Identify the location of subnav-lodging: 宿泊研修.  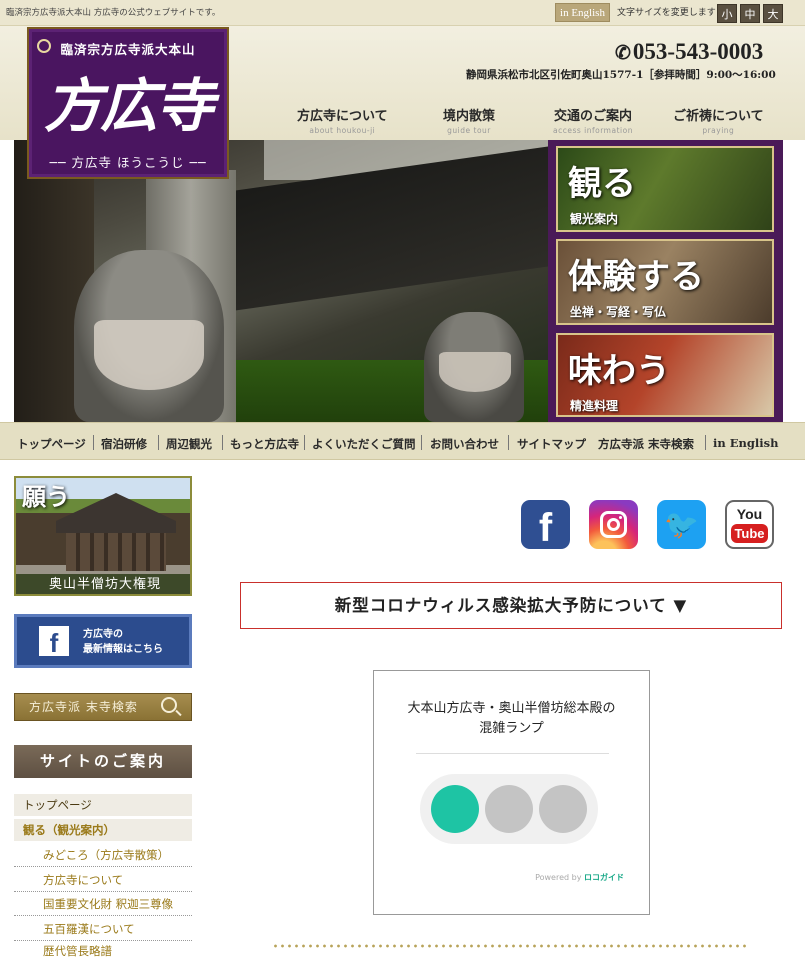
(124, 444).